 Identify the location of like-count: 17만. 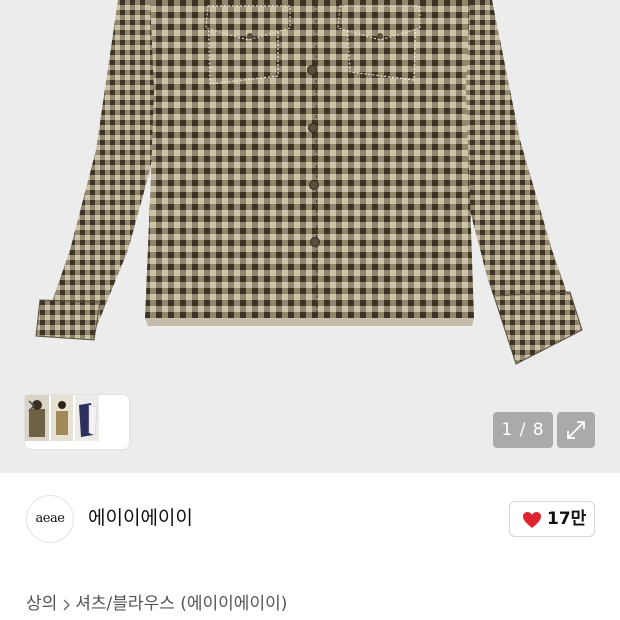
(567, 519).